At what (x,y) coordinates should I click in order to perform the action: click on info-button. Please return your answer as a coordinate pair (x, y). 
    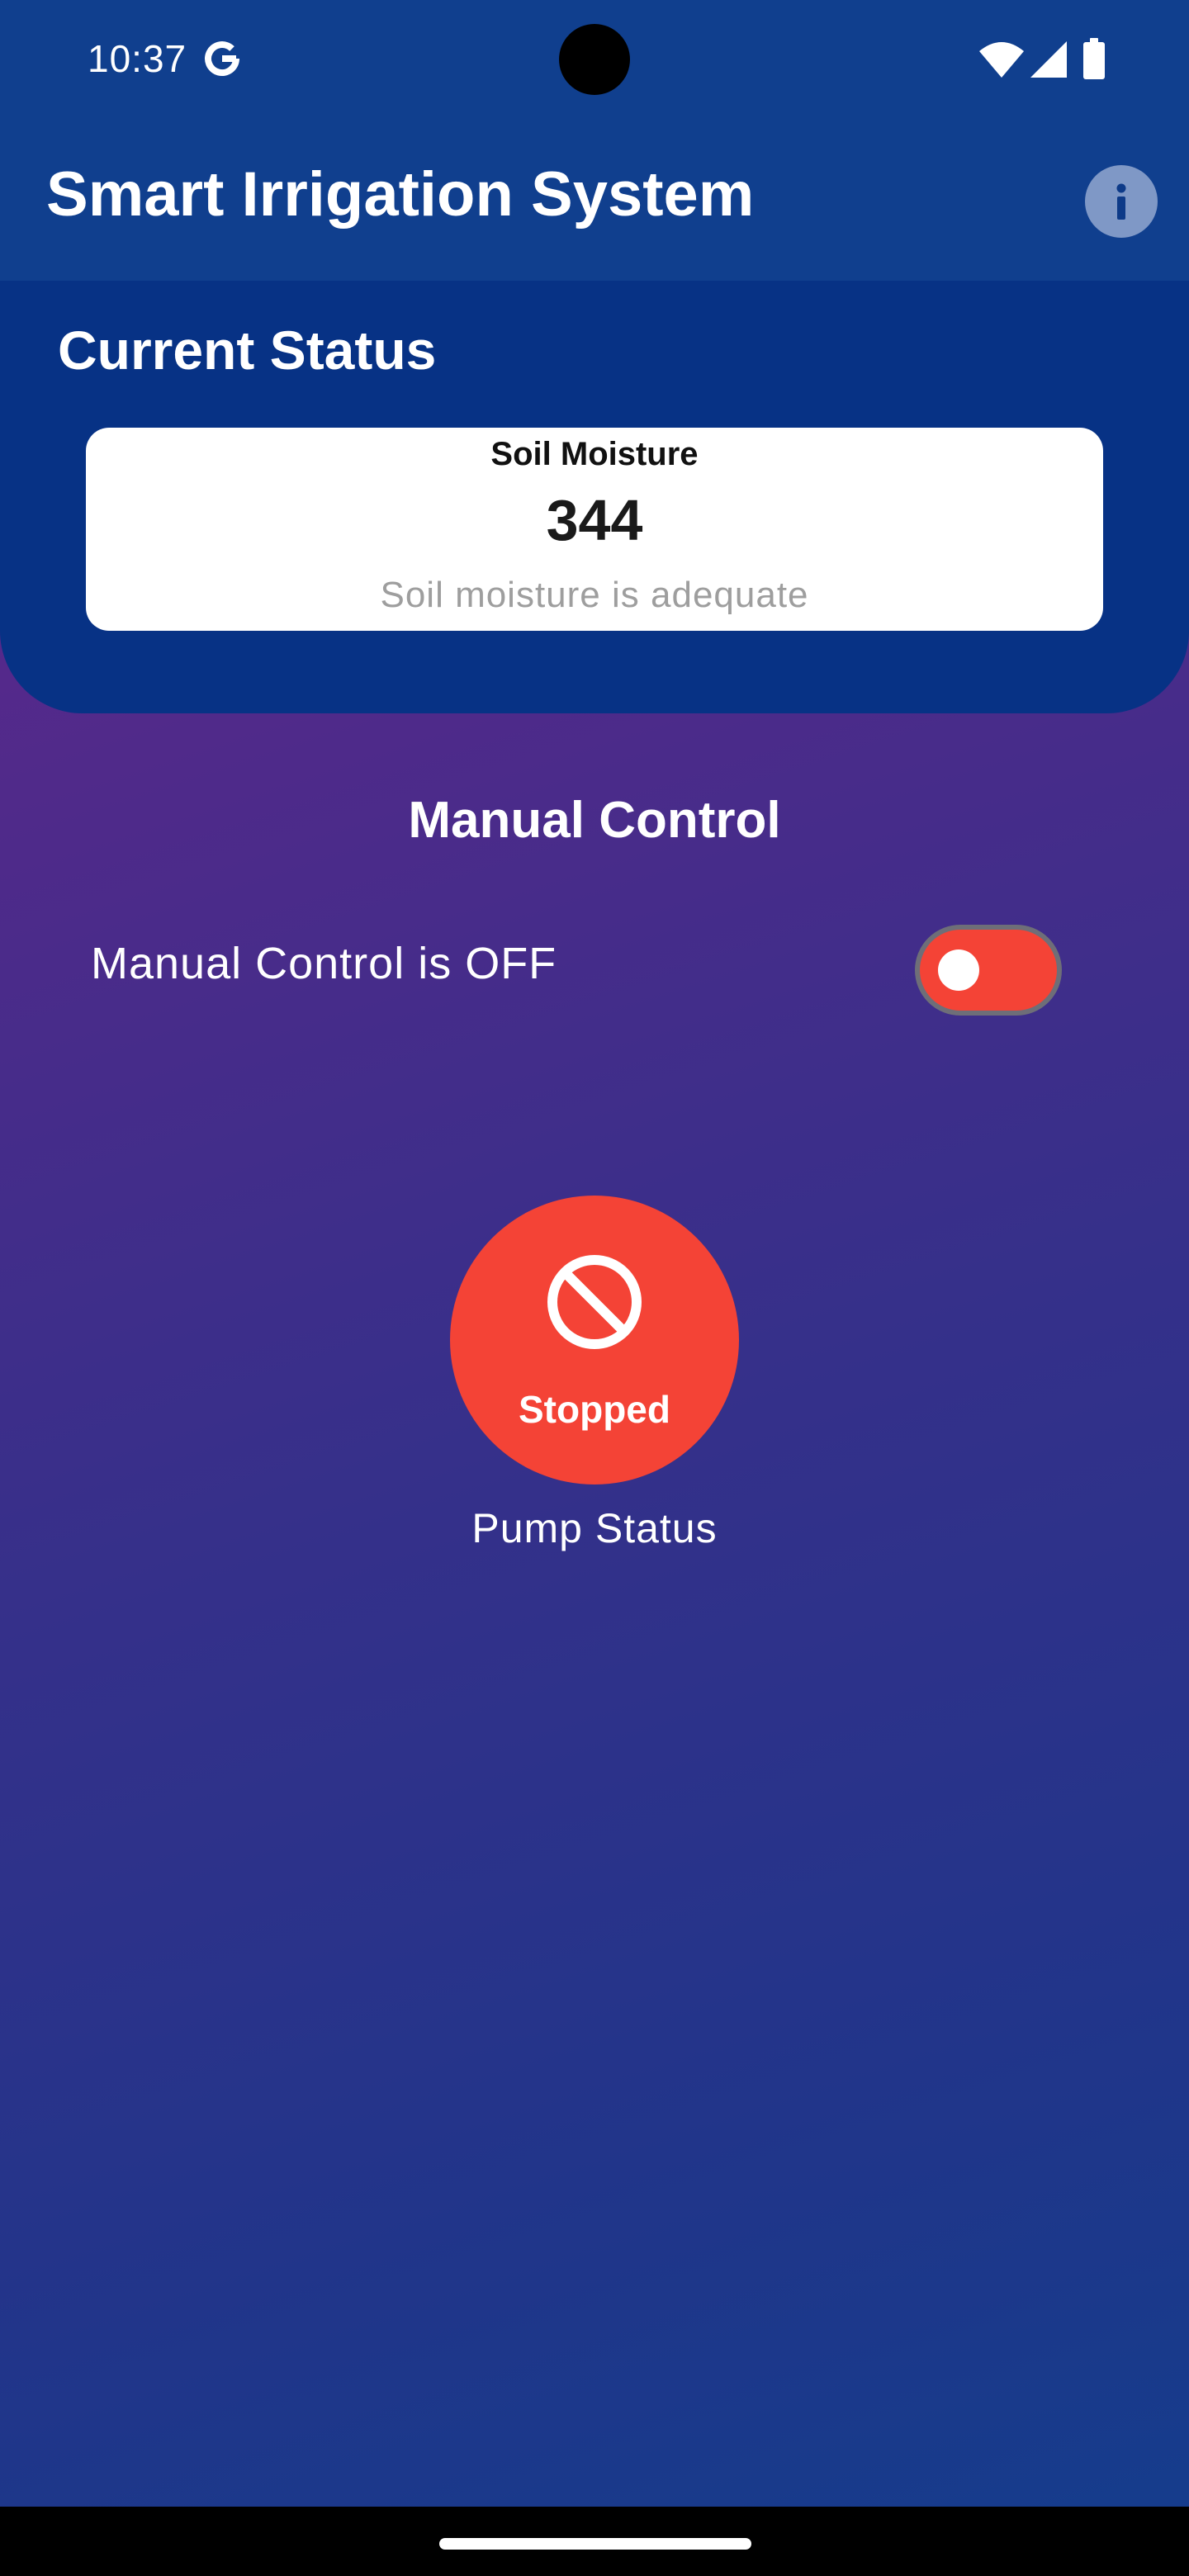
    Looking at the image, I should click on (1121, 201).